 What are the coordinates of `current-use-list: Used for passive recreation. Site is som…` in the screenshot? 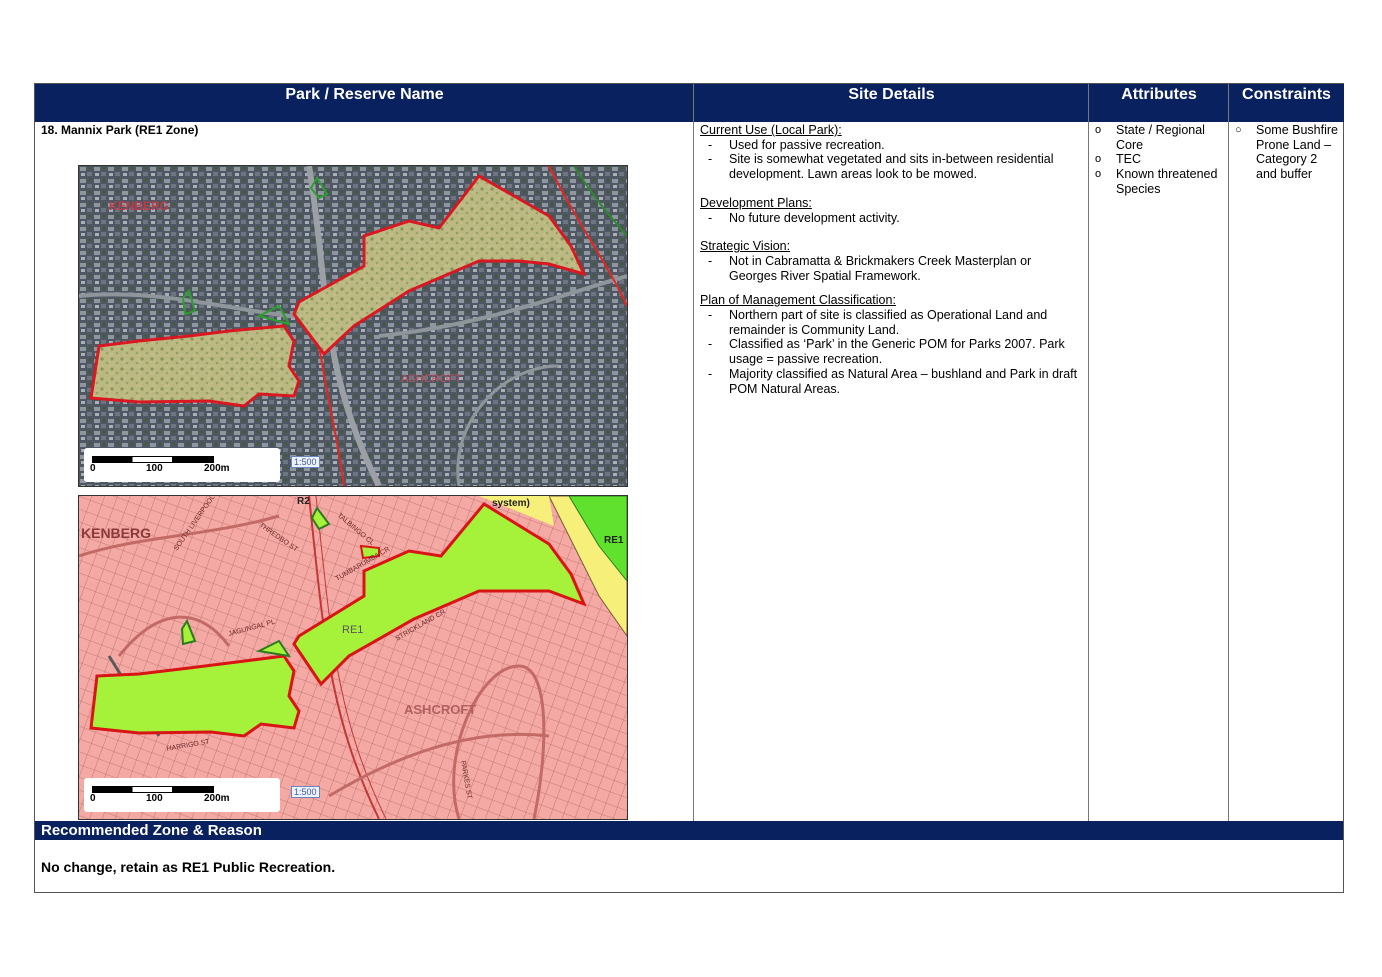 It's located at (890, 160).